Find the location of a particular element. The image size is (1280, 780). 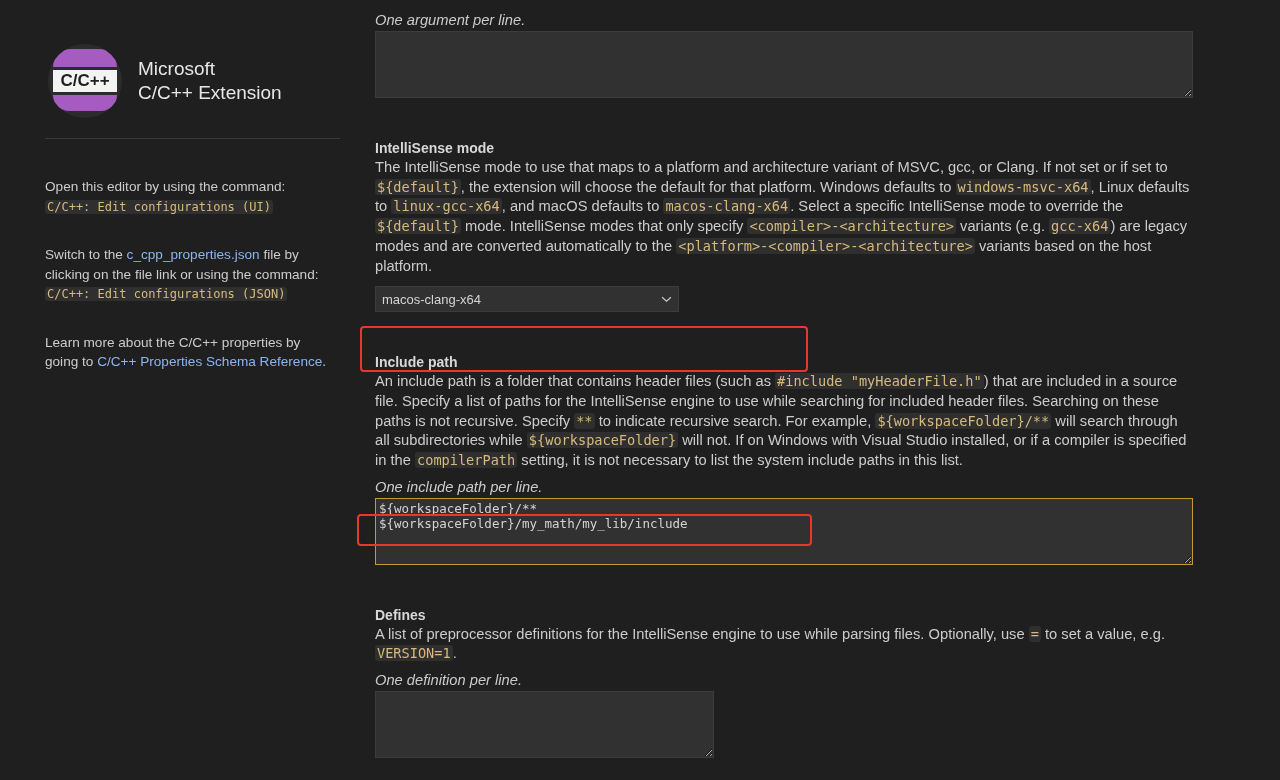

setting-description: The IntelliSense mode to use that maps to a platform and architecture variant of MSVC, gcc, or Clang. If not set or if set to ${default}, the extension will choose the default for that platform. Windows defaults to windows-msvc-x64, Linux defaults to linux-gcc-x64, and macOS defaults to macos-clang-x64. Select a specific IntelliSense mode to override the ${default} mode. IntelliSense modes that only specify <compiler>-<architecture> variants (e.g. gcc-x64) are legacy modes and are converted automatically to the <platform>-<compiler>-<architecture> variants based on the host platform. is located at coordinates (783, 217).